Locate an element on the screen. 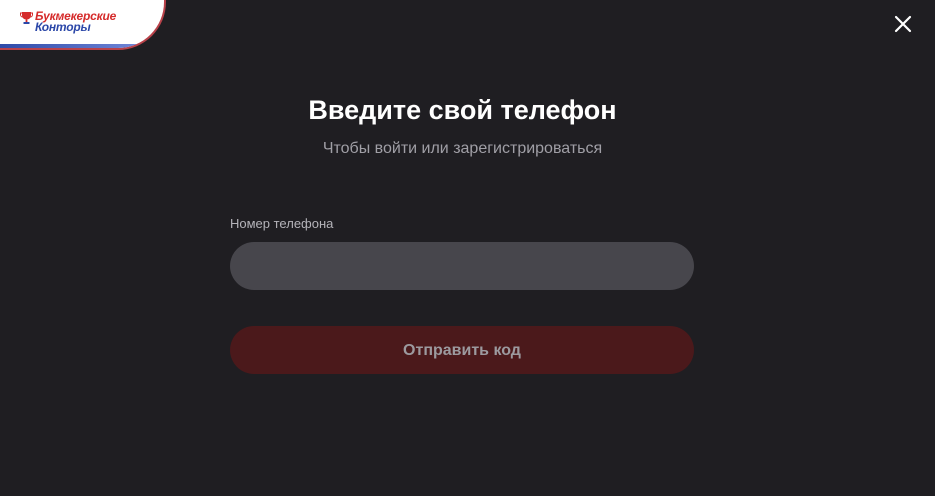  logo-text-line2: Конторы is located at coordinates (63, 27).